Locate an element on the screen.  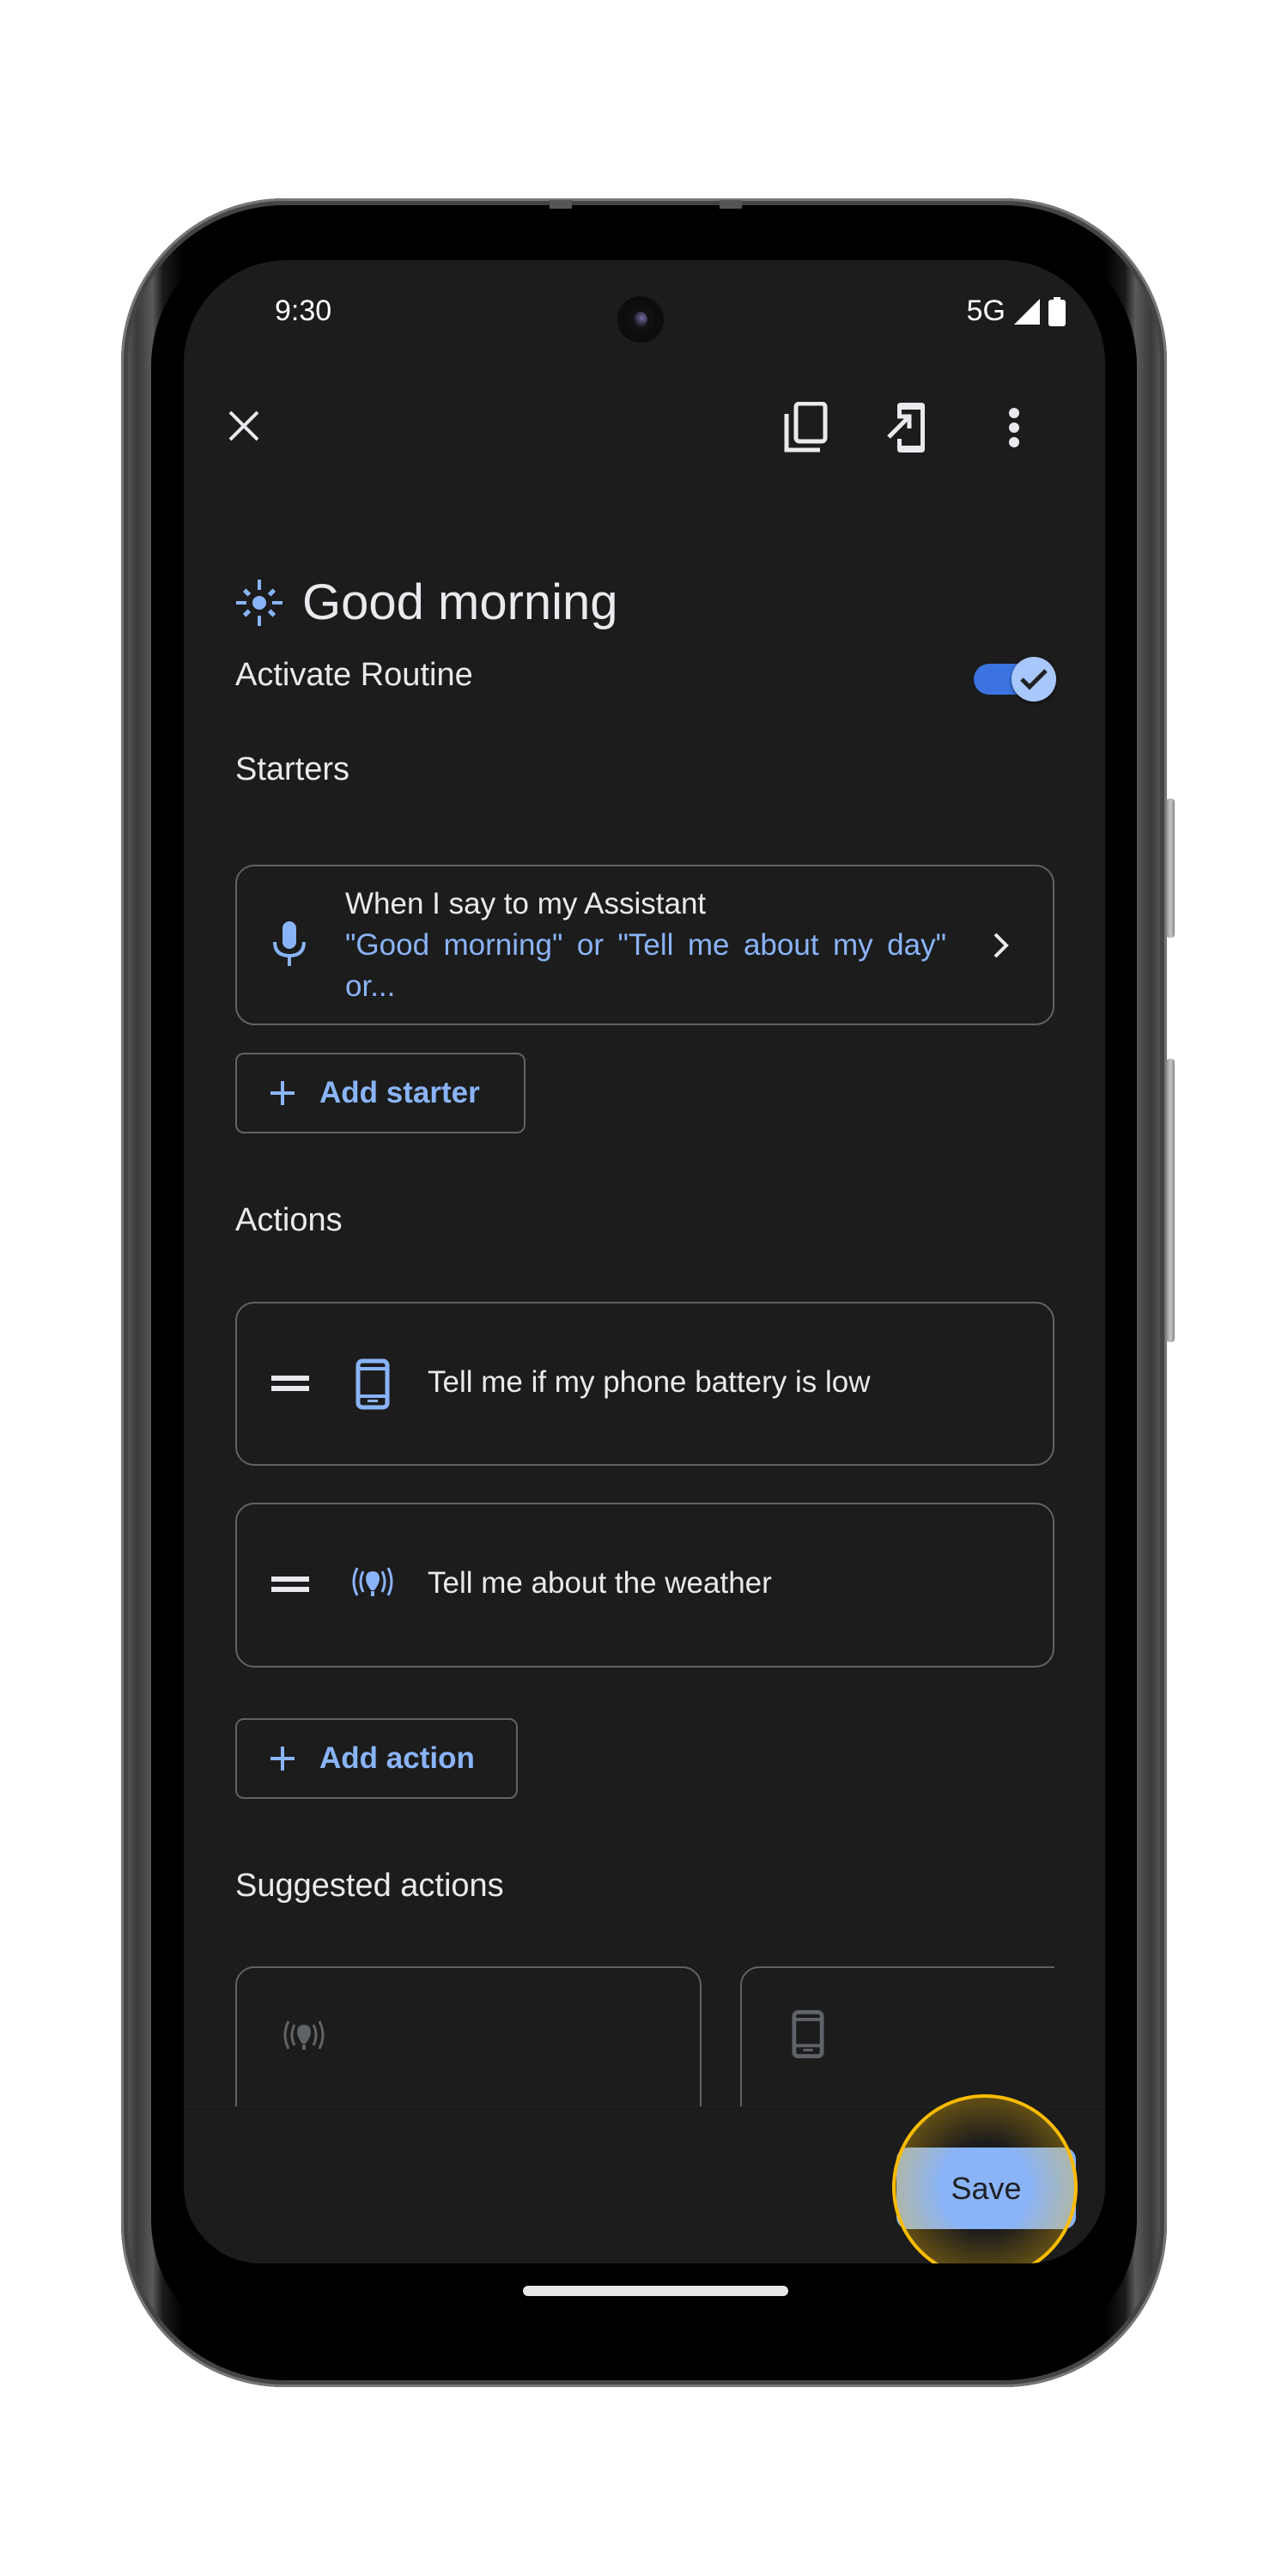
front-camera is located at coordinates (640, 319).